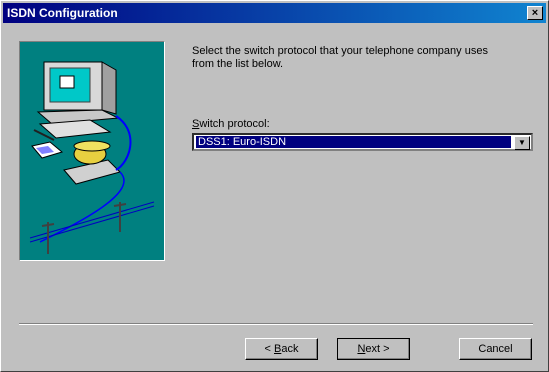 This screenshot has width=549, height=372. Describe the element at coordinates (62, 13) in the screenshot. I see `window-title: ISDN Configuration` at that location.